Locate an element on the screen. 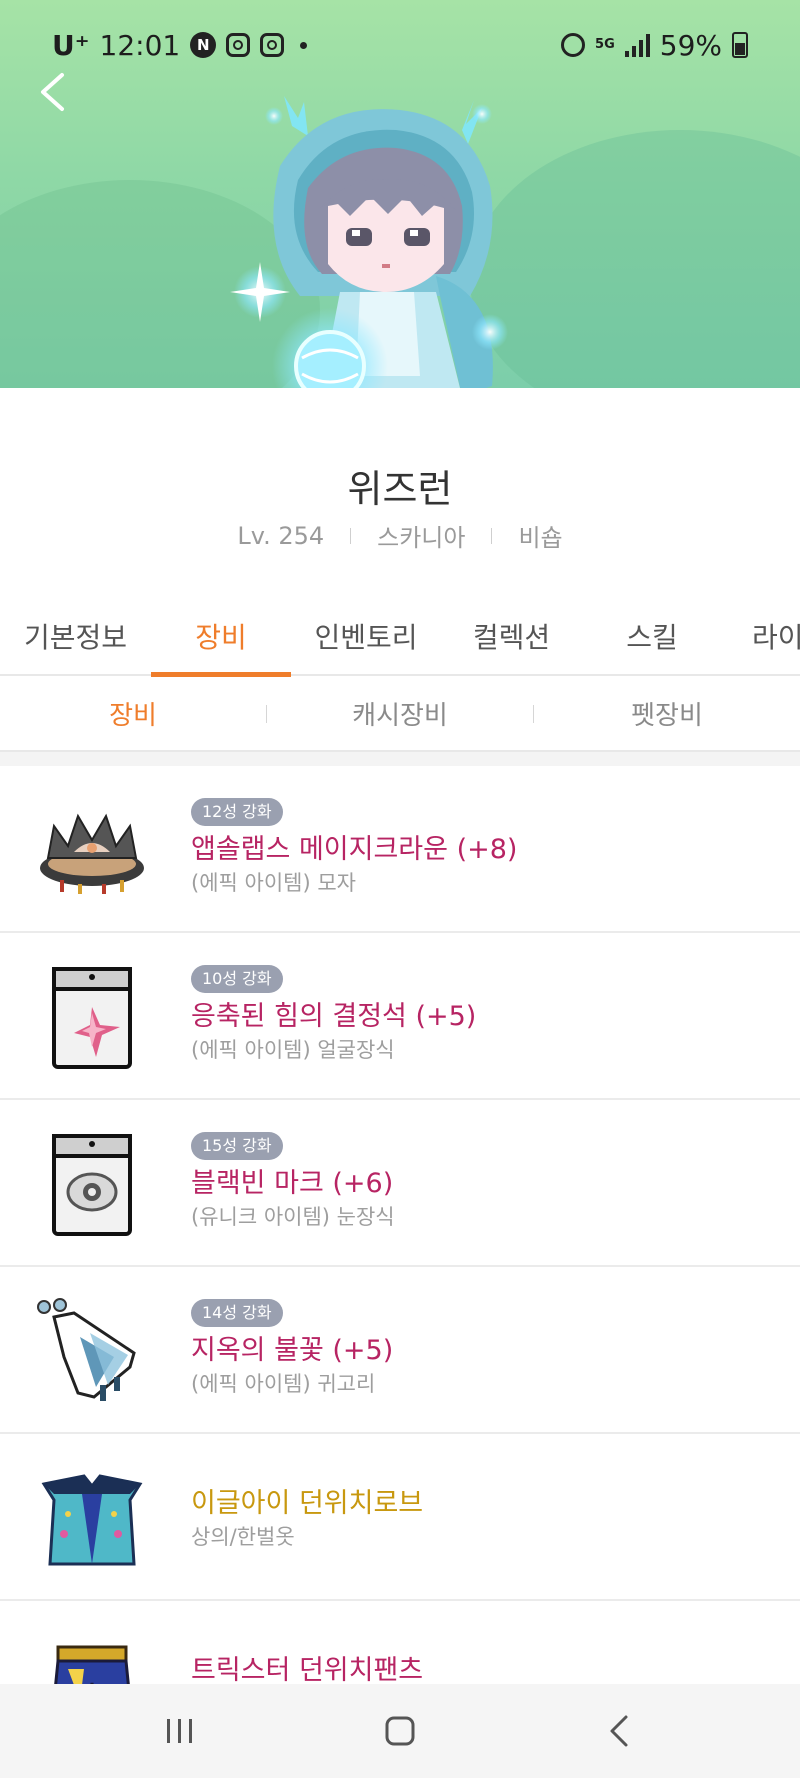 This screenshot has width=800, height=1778. character-world: 스카니아 is located at coordinates (421, 538).